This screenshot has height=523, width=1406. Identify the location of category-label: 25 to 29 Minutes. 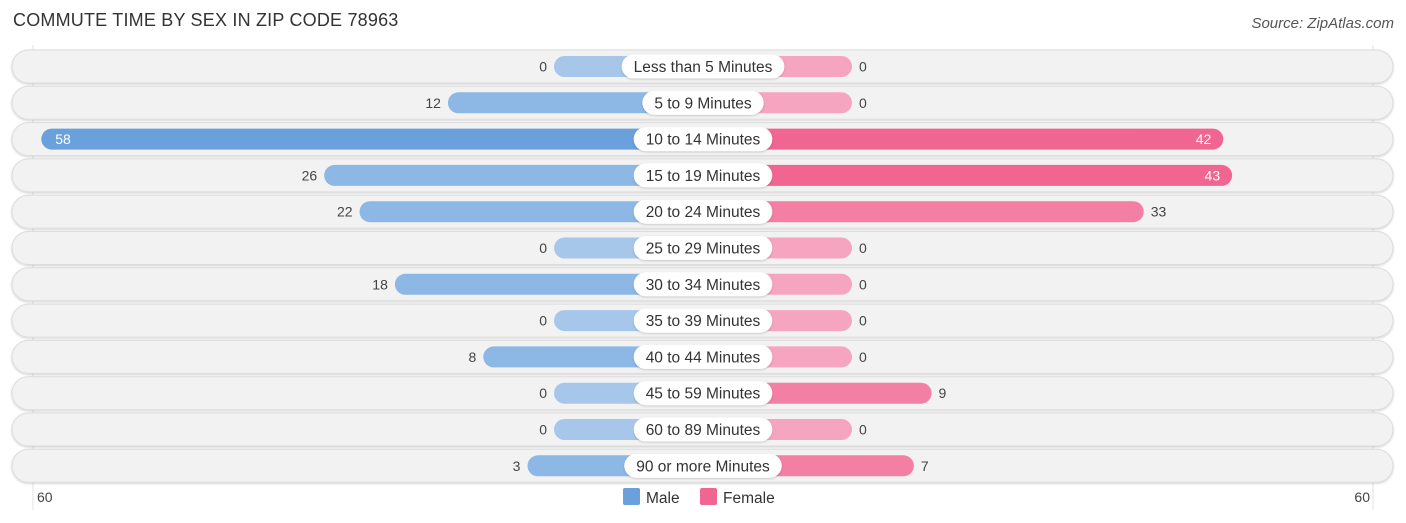
(703, 249).